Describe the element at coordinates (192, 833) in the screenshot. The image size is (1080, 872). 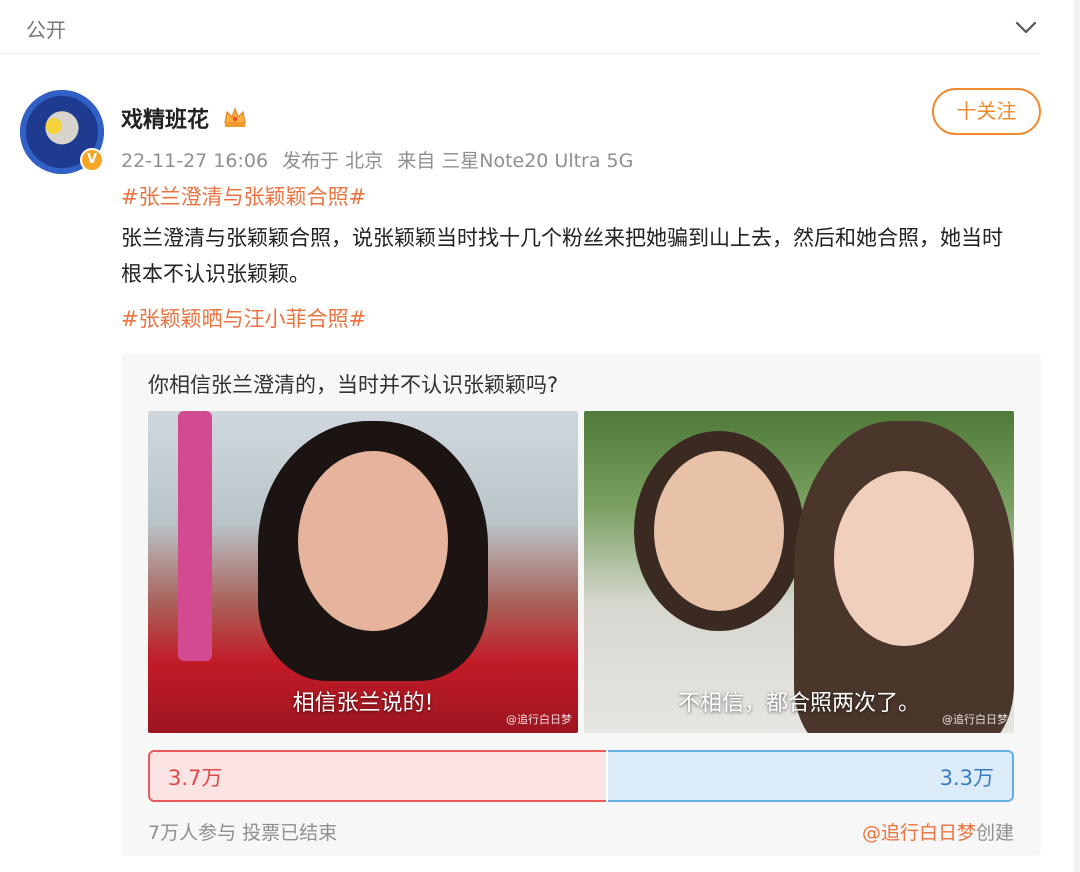
I see `poll-participants: 7万人参与` at that location.